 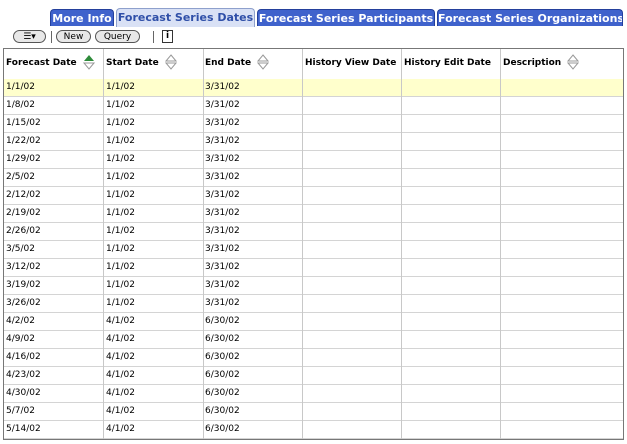 I want to click on table-cell: 5/7/02, so click(x=53, y=412).